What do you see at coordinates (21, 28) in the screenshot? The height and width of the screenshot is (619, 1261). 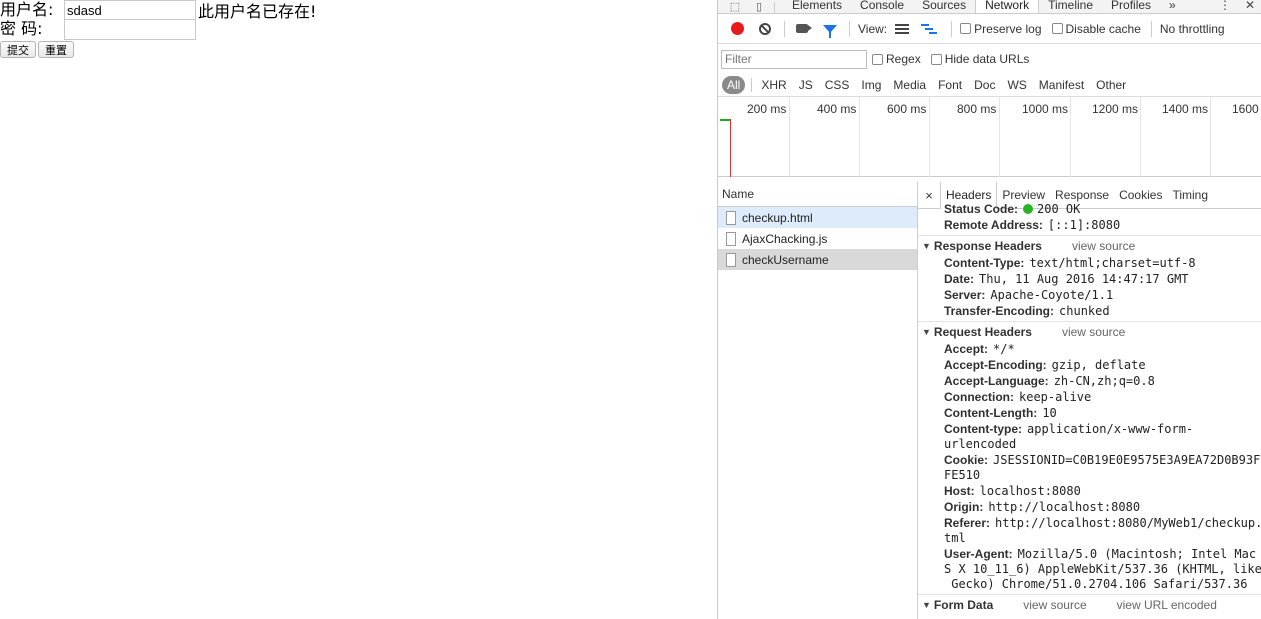 I see `password-label: 密 码:` at bounding box center [21, 28].